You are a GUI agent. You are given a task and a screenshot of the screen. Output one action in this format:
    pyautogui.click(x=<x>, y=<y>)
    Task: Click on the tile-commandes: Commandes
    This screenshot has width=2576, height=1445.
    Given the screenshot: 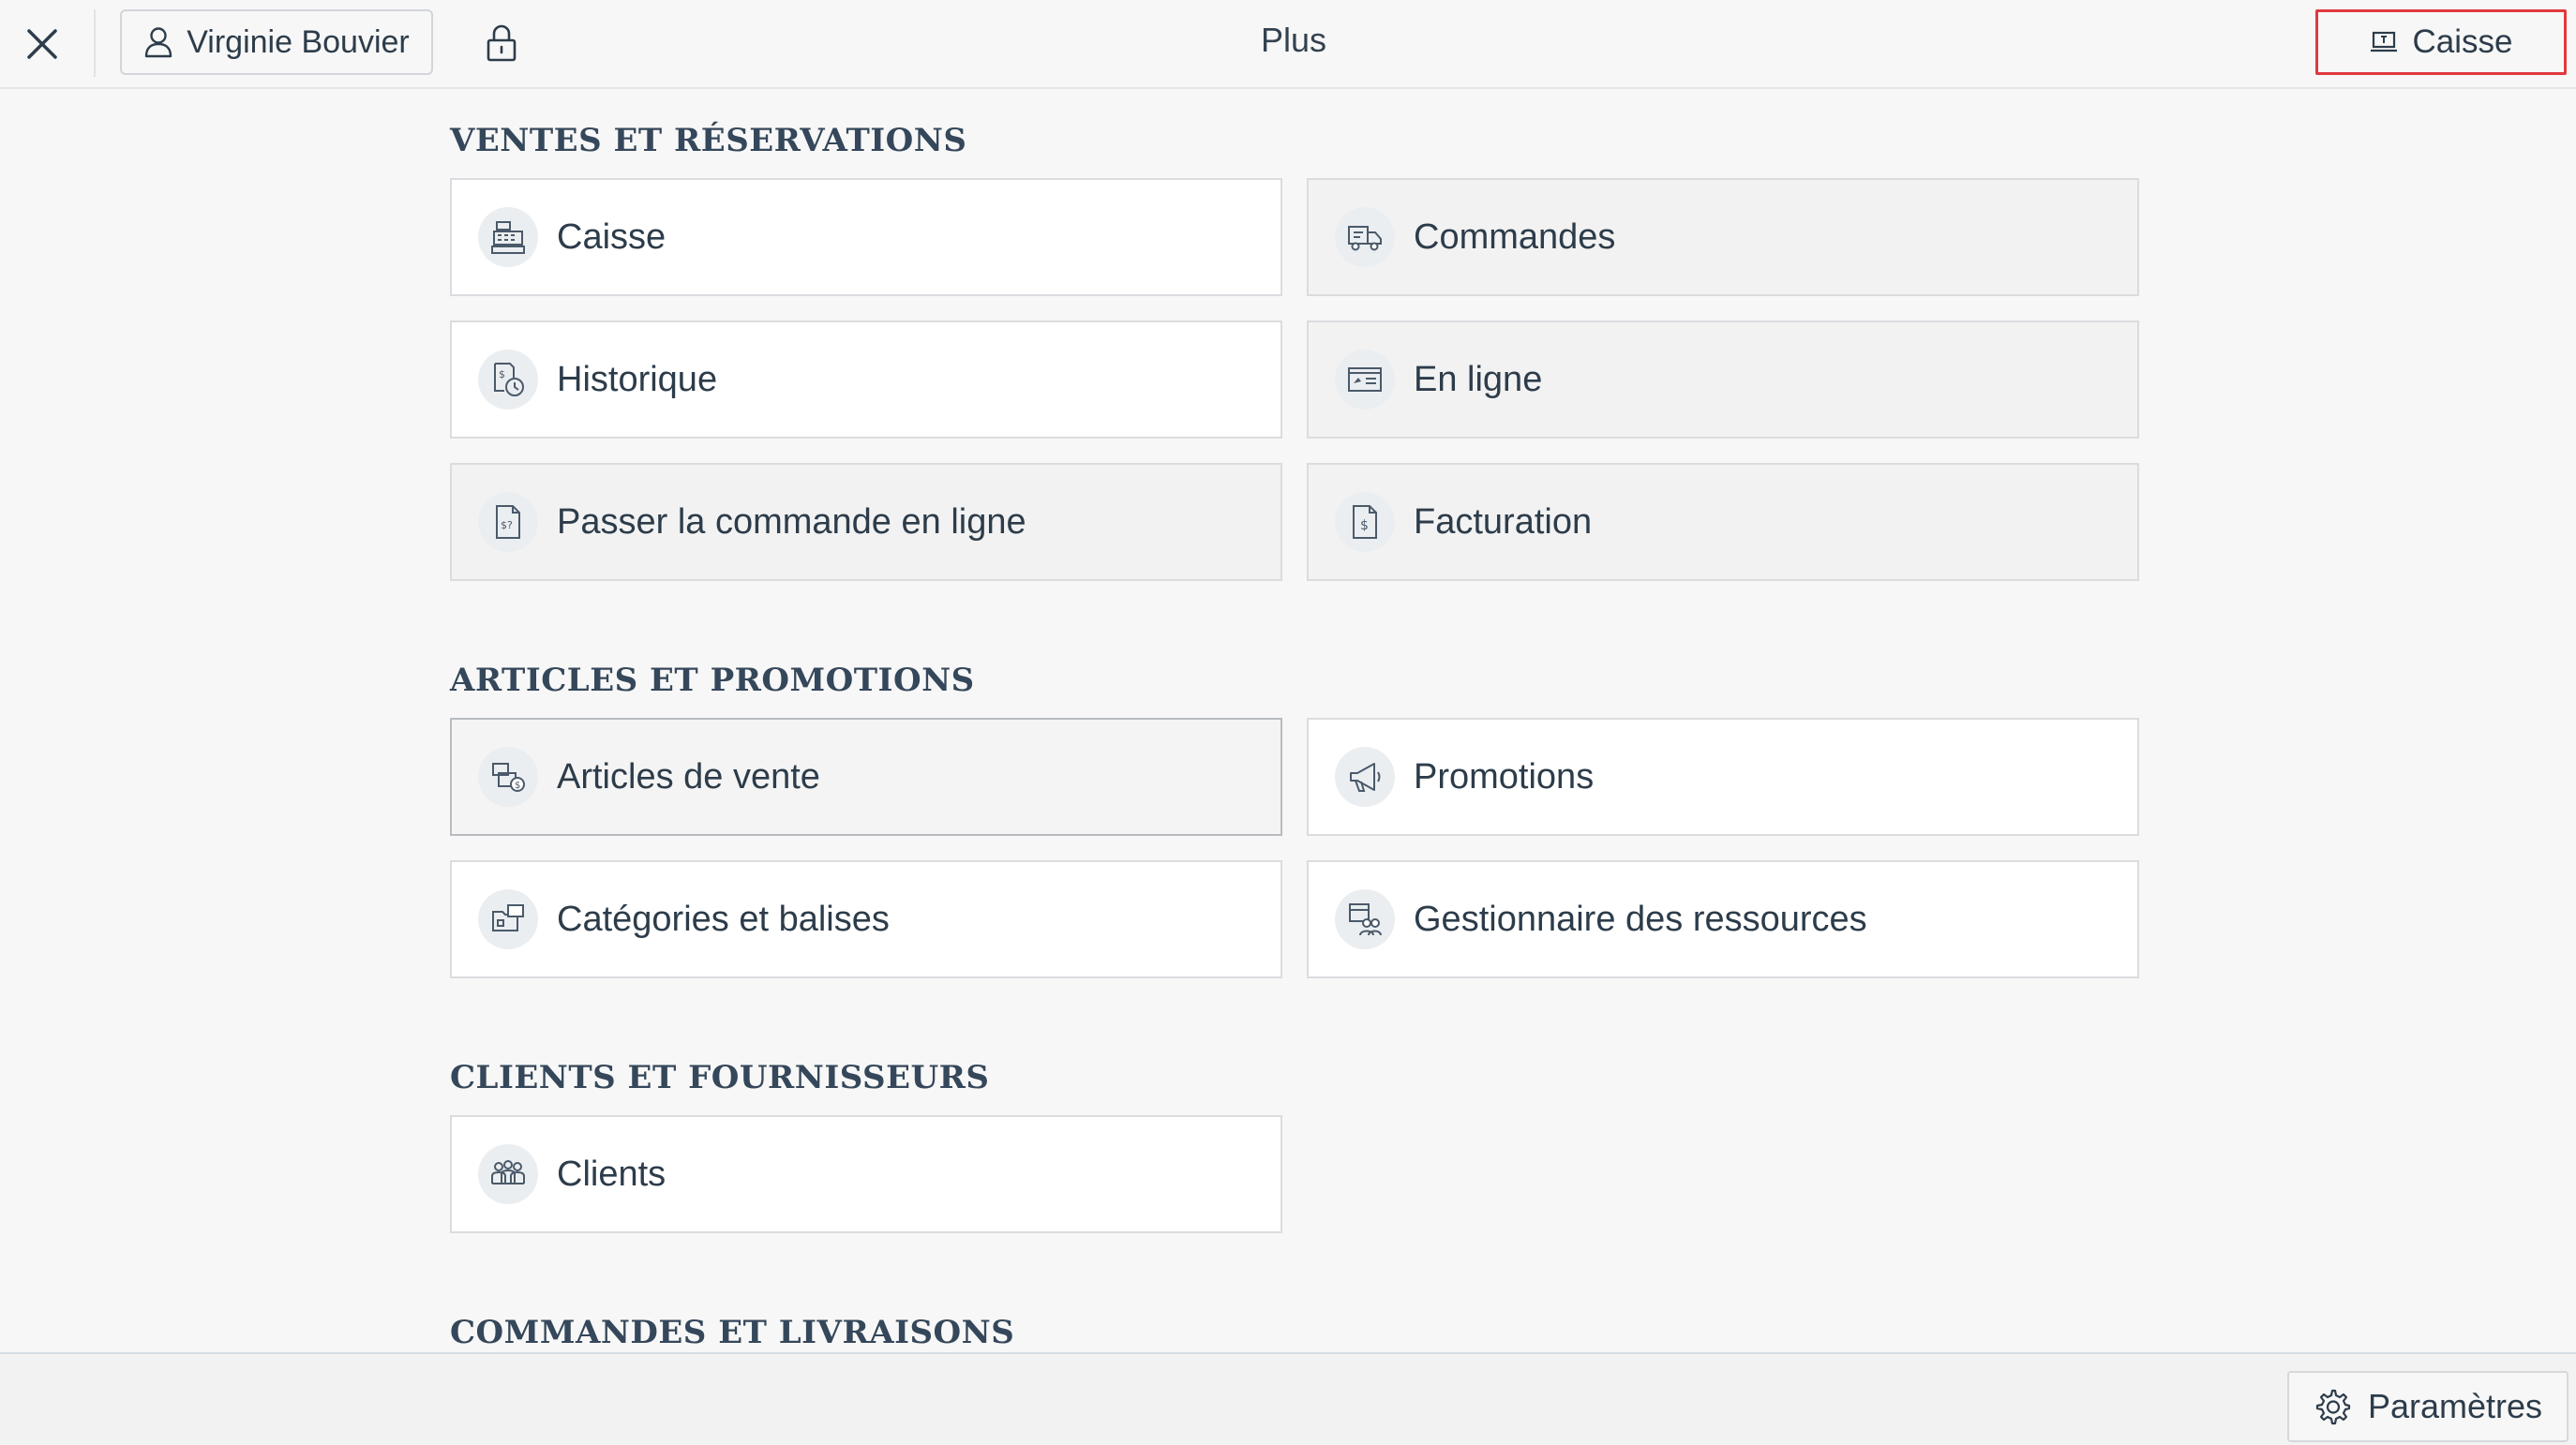 What is the action you would take?
    pyautogui.click(x=1723, y=237)
    